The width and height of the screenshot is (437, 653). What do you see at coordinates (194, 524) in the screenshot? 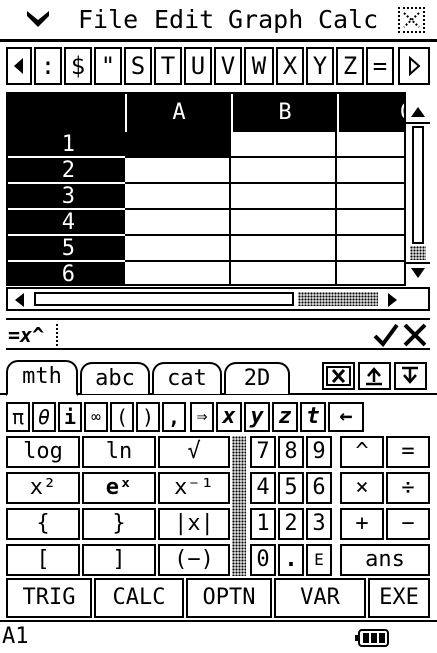
I see `key-abs: |x|` at bounding box center [194, 524].